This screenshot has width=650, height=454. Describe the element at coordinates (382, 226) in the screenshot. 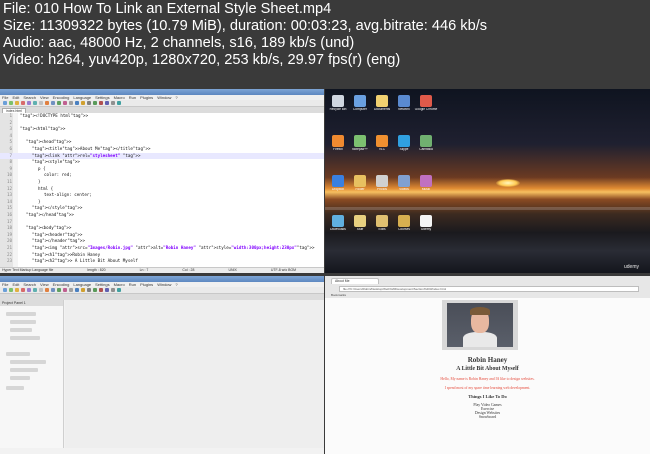

I see `desktop-icon: Edits` at that location.